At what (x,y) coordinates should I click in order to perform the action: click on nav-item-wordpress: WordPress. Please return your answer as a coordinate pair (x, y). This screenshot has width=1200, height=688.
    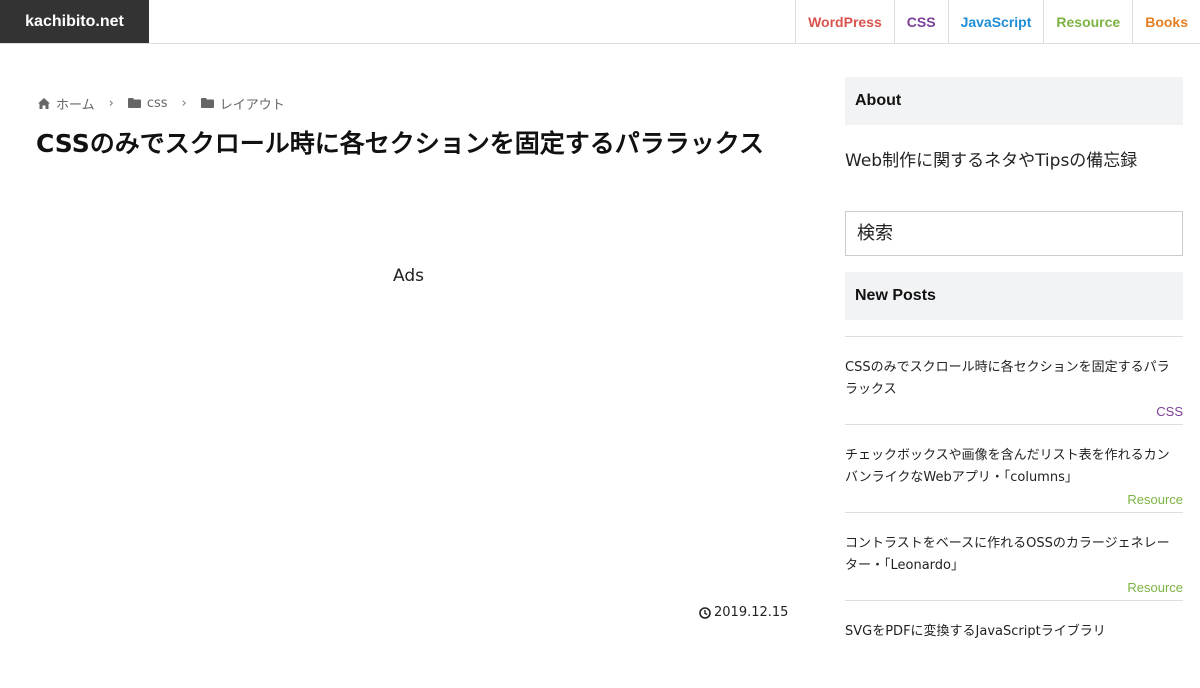
    Looking at the image, I should click on (844, 21).